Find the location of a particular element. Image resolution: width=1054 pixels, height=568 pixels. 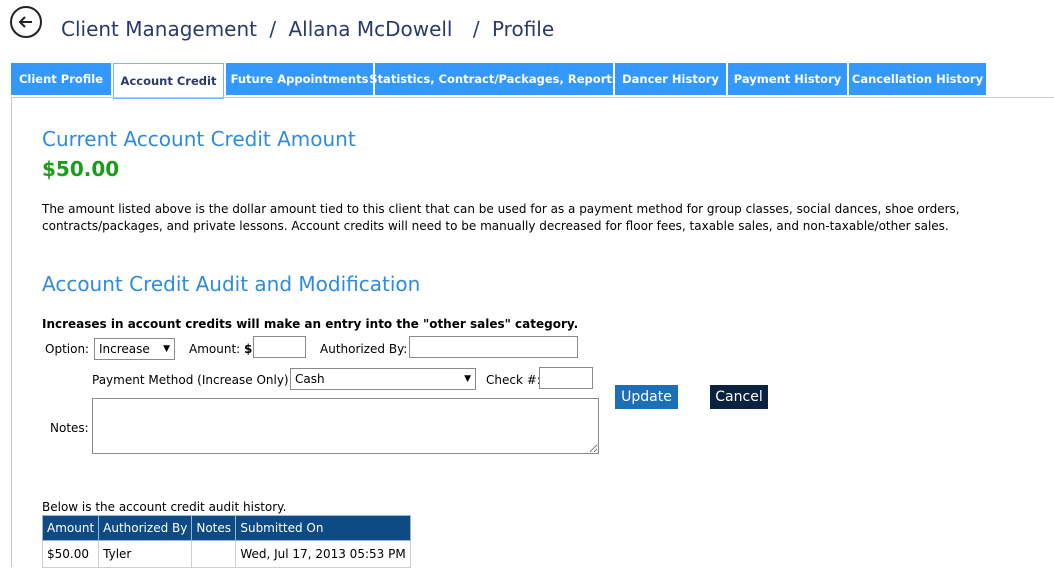

credit-heading: Current Account Credit Amount is located at coordinates (199, 139).